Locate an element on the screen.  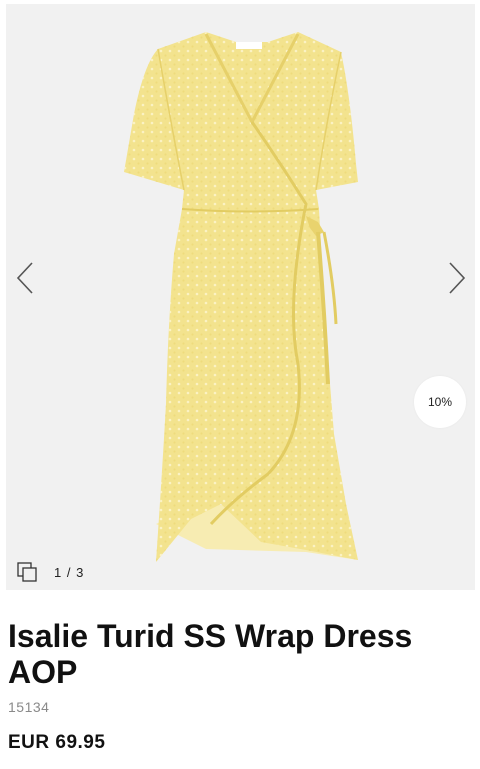
product-title: Isalie Turid SS Wrap Dress AOP is located at coordinates (210, 654).